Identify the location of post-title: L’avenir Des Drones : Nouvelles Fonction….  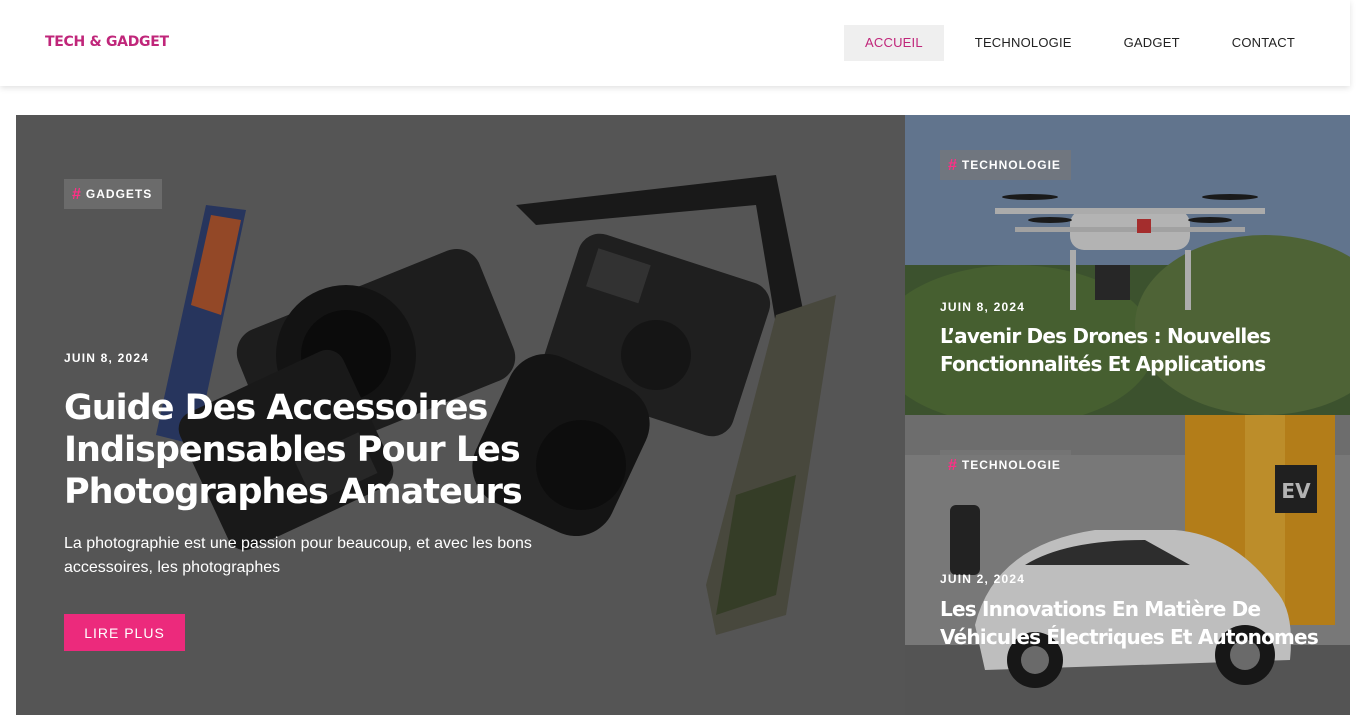
(1135, 350).